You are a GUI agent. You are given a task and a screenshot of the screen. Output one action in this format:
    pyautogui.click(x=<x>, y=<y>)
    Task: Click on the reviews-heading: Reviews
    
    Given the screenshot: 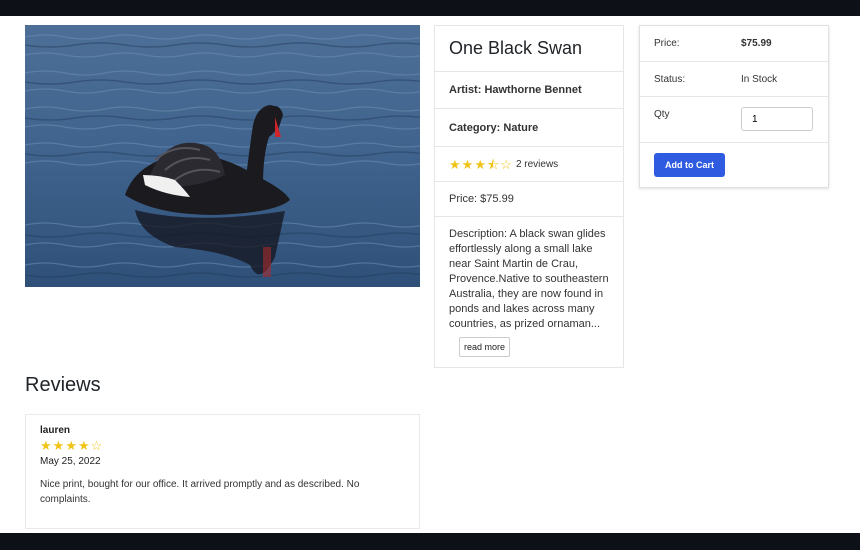 What is the action you would take?
    pyautogui.click(x=63, y=385)
    